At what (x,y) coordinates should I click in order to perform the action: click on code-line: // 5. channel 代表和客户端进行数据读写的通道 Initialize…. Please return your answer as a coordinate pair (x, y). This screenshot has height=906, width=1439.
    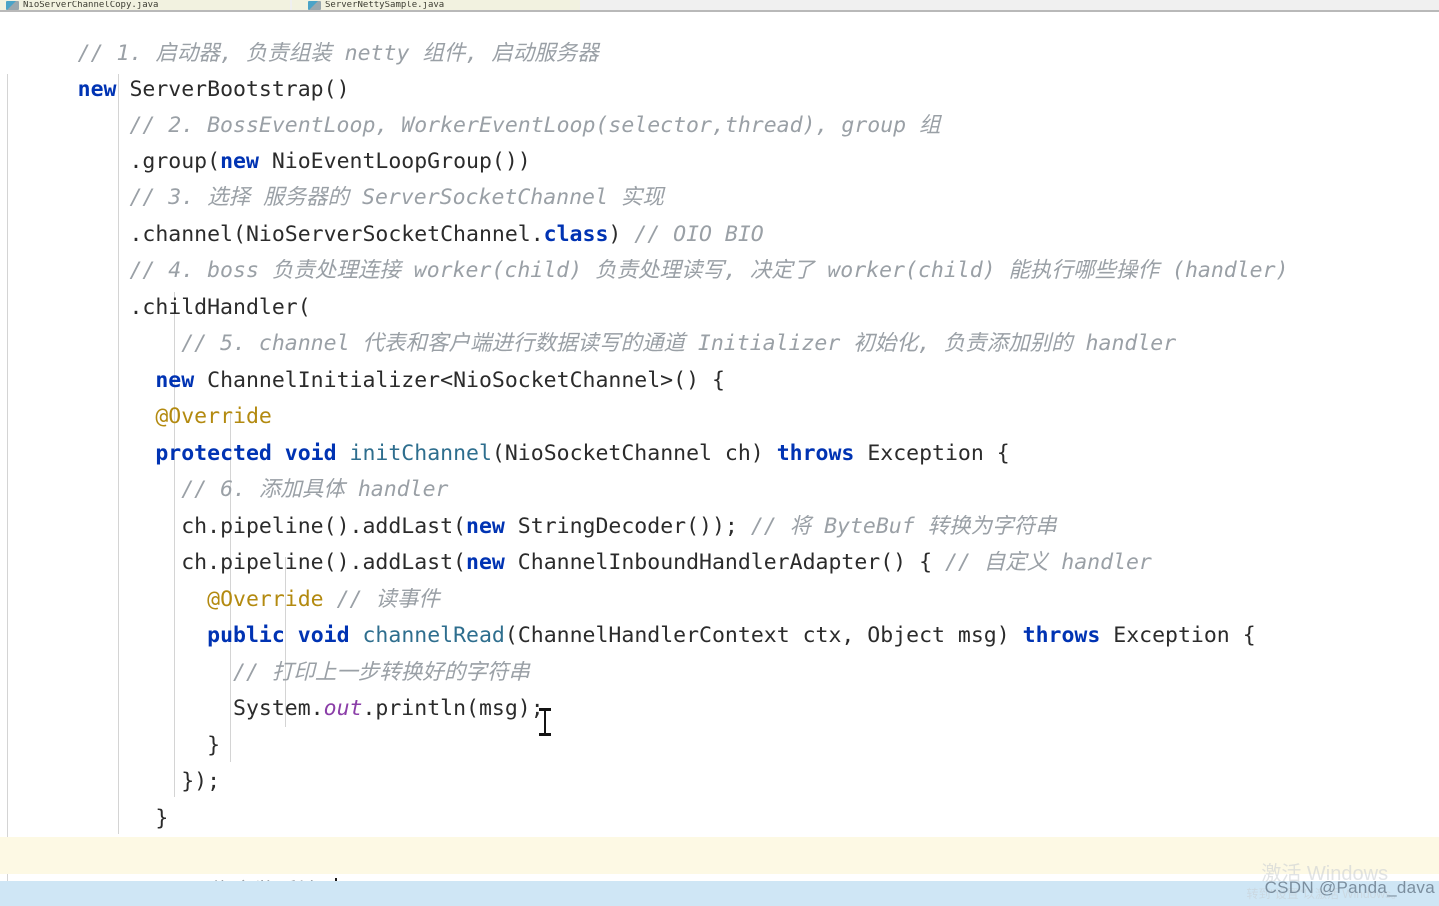
    Looking at the image, I should click on (719, 322).